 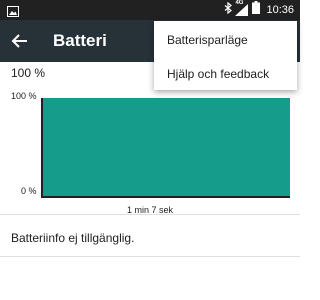 What do you see at coordinates (218, 74) in the screenshot?
I see `menu-item-help-feedback: Hjälp och feedback` at bounding box center [218, 74].